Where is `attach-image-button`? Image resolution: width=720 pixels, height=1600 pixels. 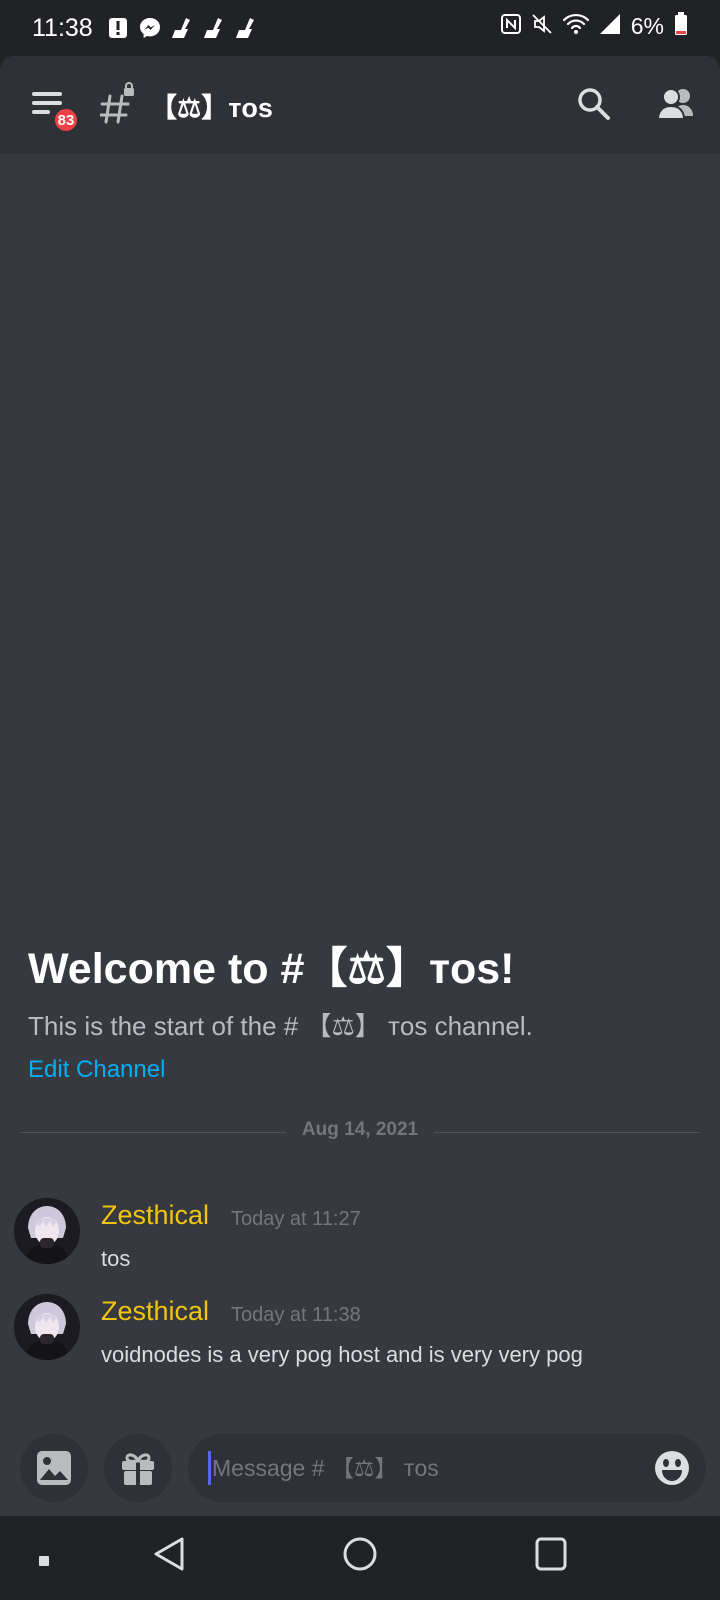 attach-image-button is located at coordinates (54, 1468).